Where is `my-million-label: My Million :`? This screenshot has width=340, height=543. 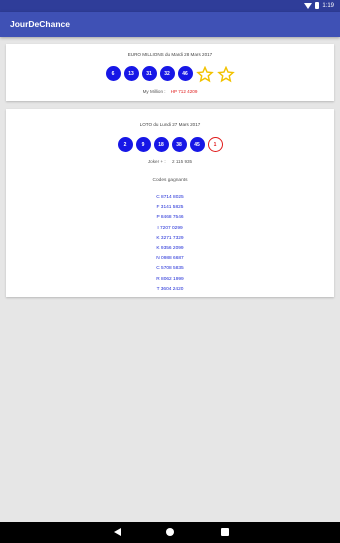
my-million-label: My Million : is located at coordinates (154, 91).